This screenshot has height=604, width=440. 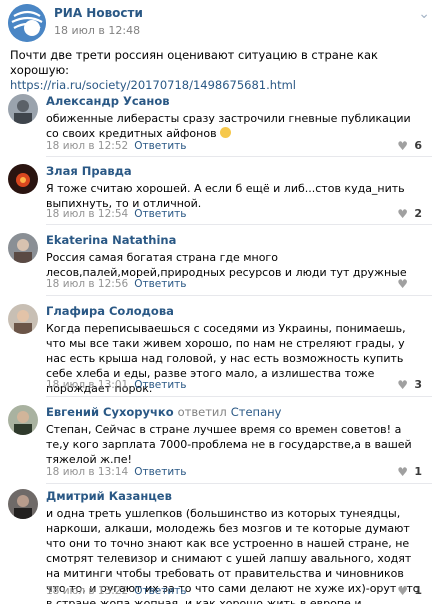 I want to click on comment-meta: 18 июл в 13:01 Ответить, so click(x=116, y=385).